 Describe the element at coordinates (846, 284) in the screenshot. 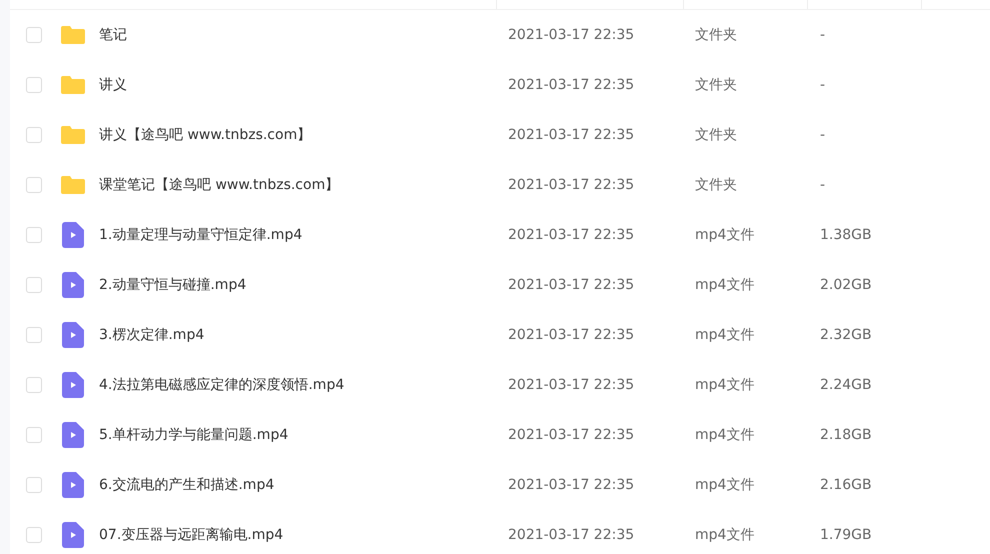

I see `file-size: 2.02GB` at that location.